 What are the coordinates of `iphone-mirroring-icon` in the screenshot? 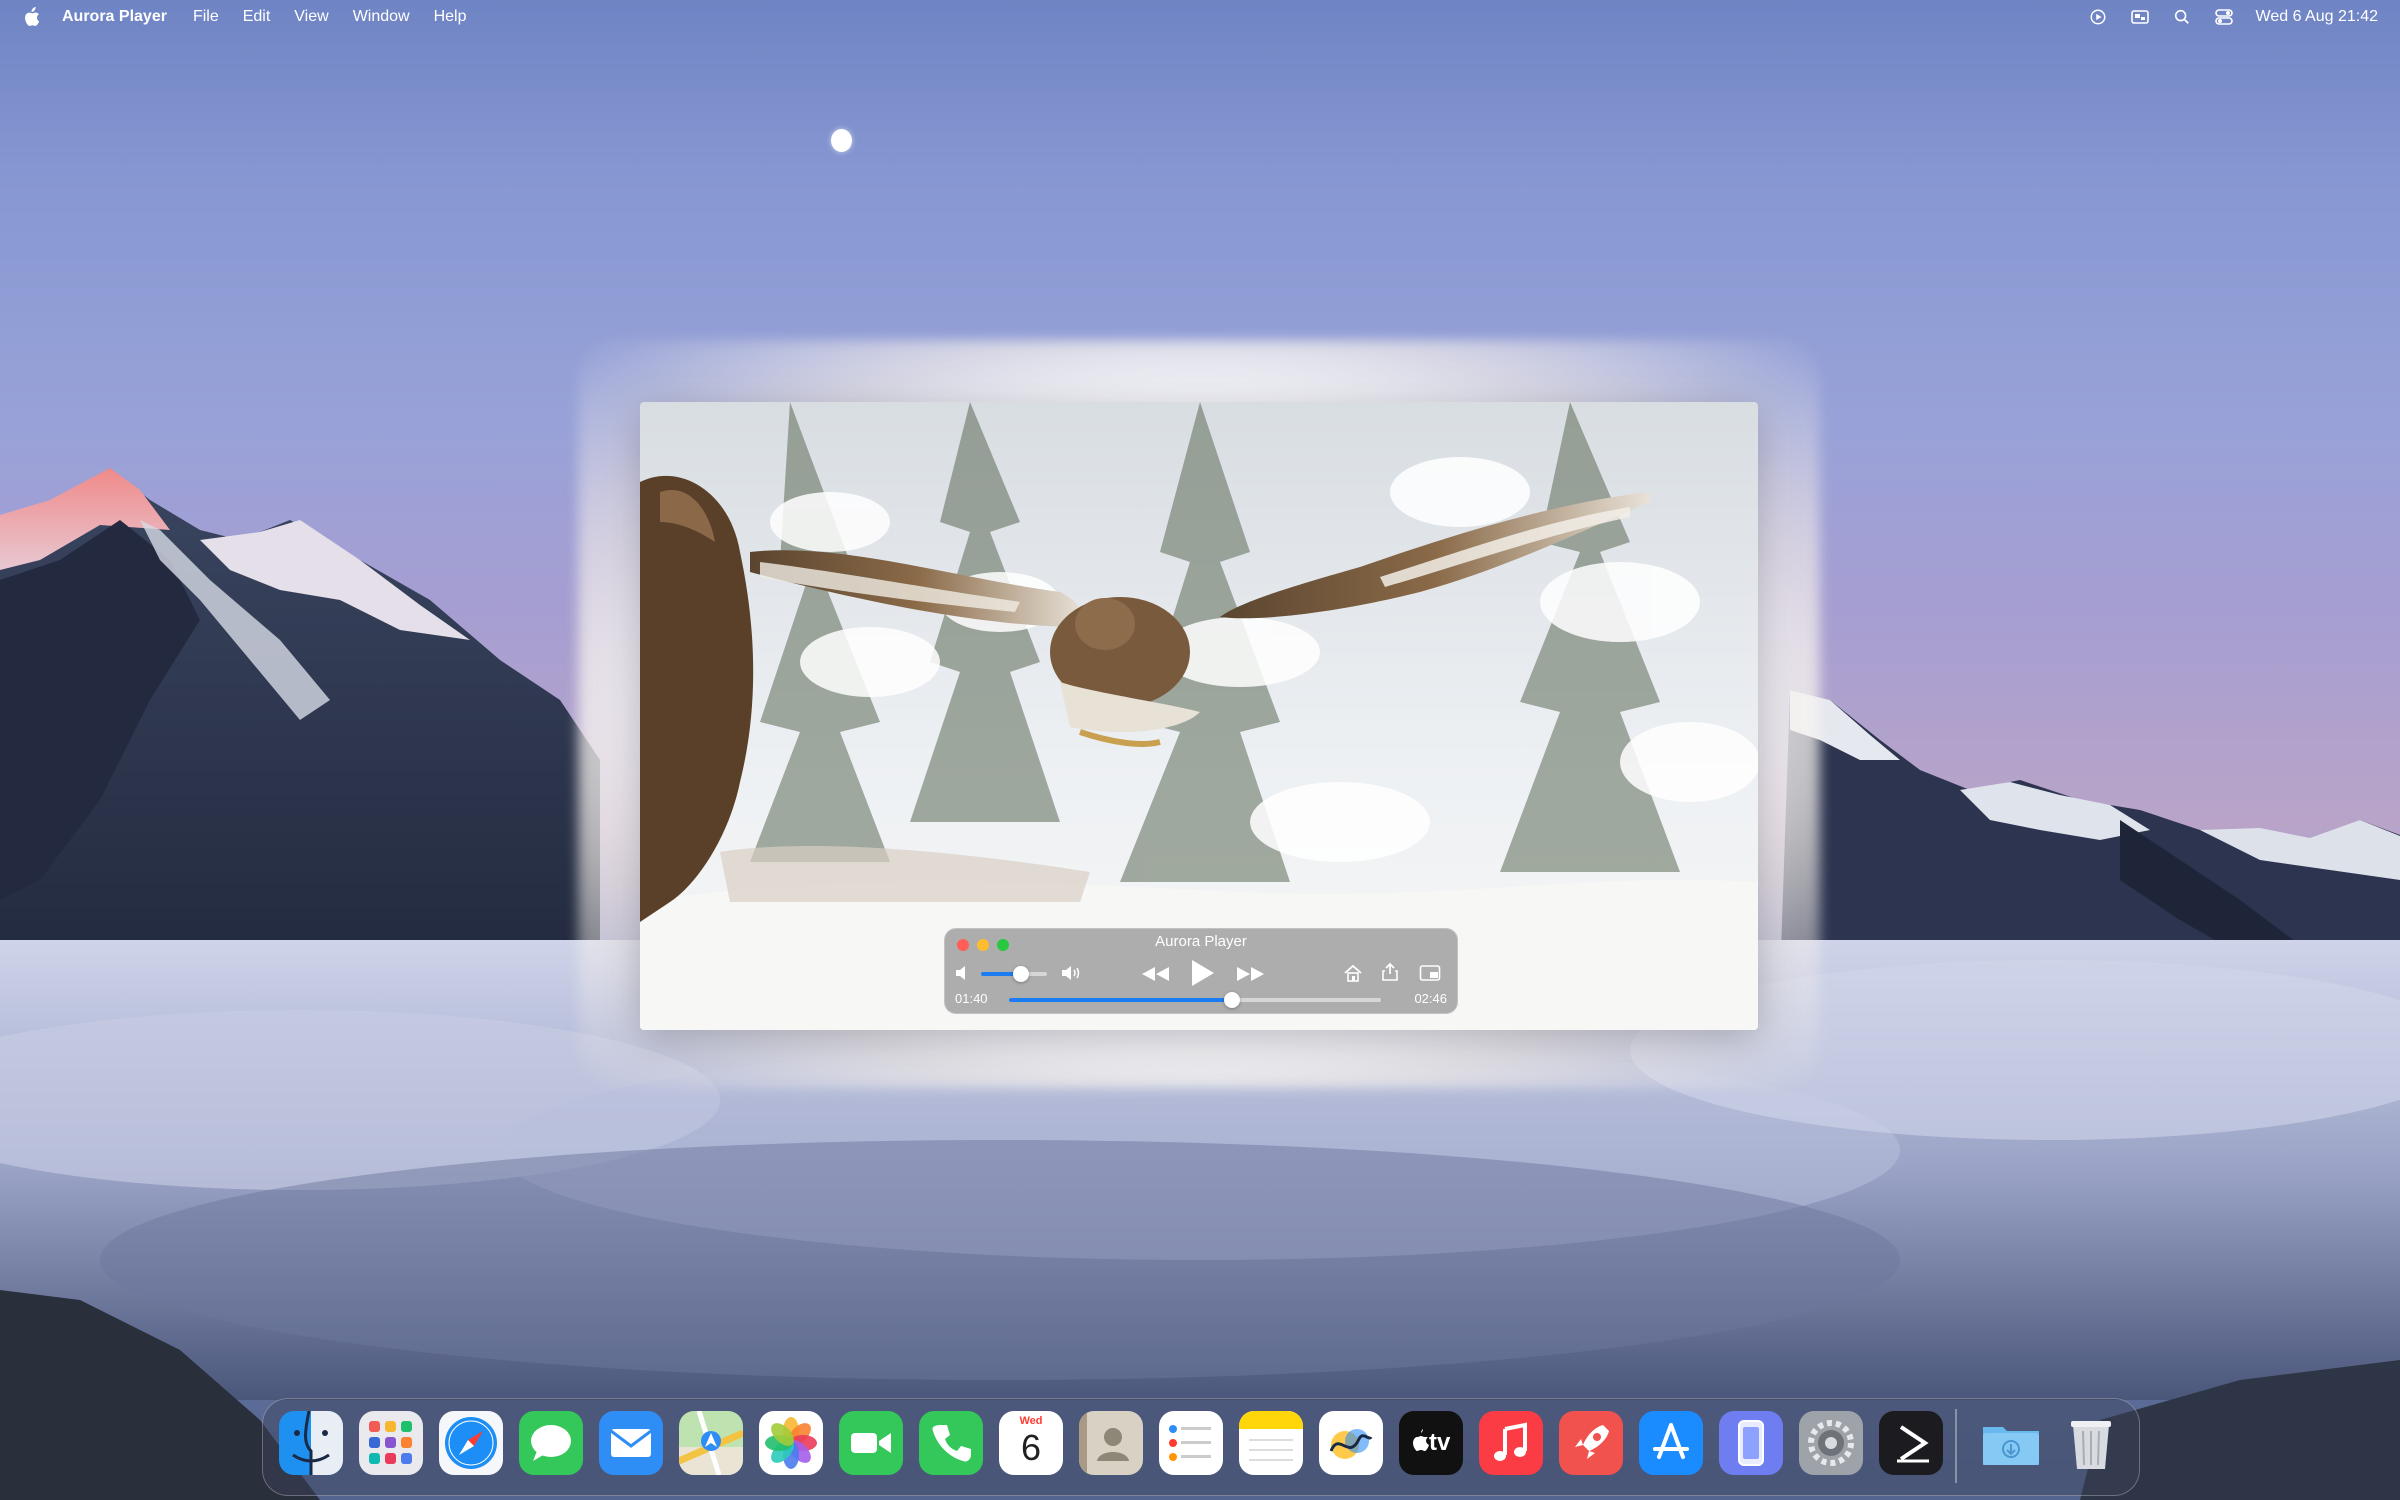 It's located at (1751, 1443).